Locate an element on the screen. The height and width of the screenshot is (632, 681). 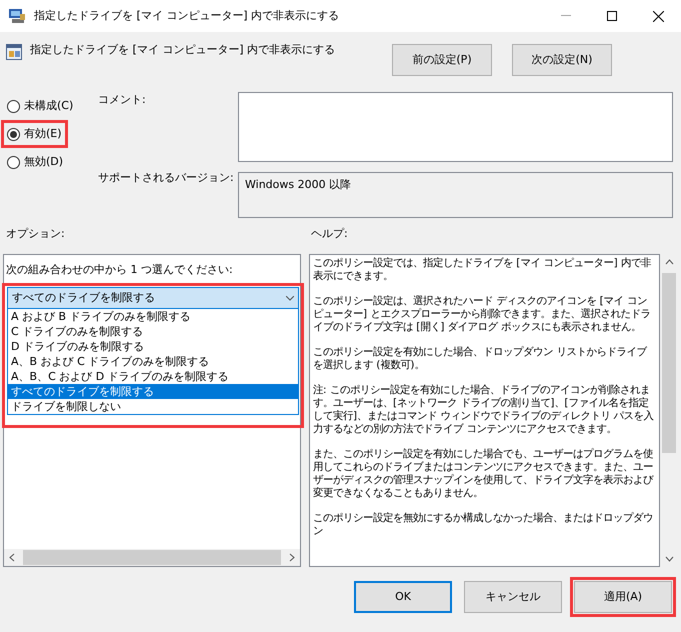
comment-label: コメント: is located at coordinates (122, 100).